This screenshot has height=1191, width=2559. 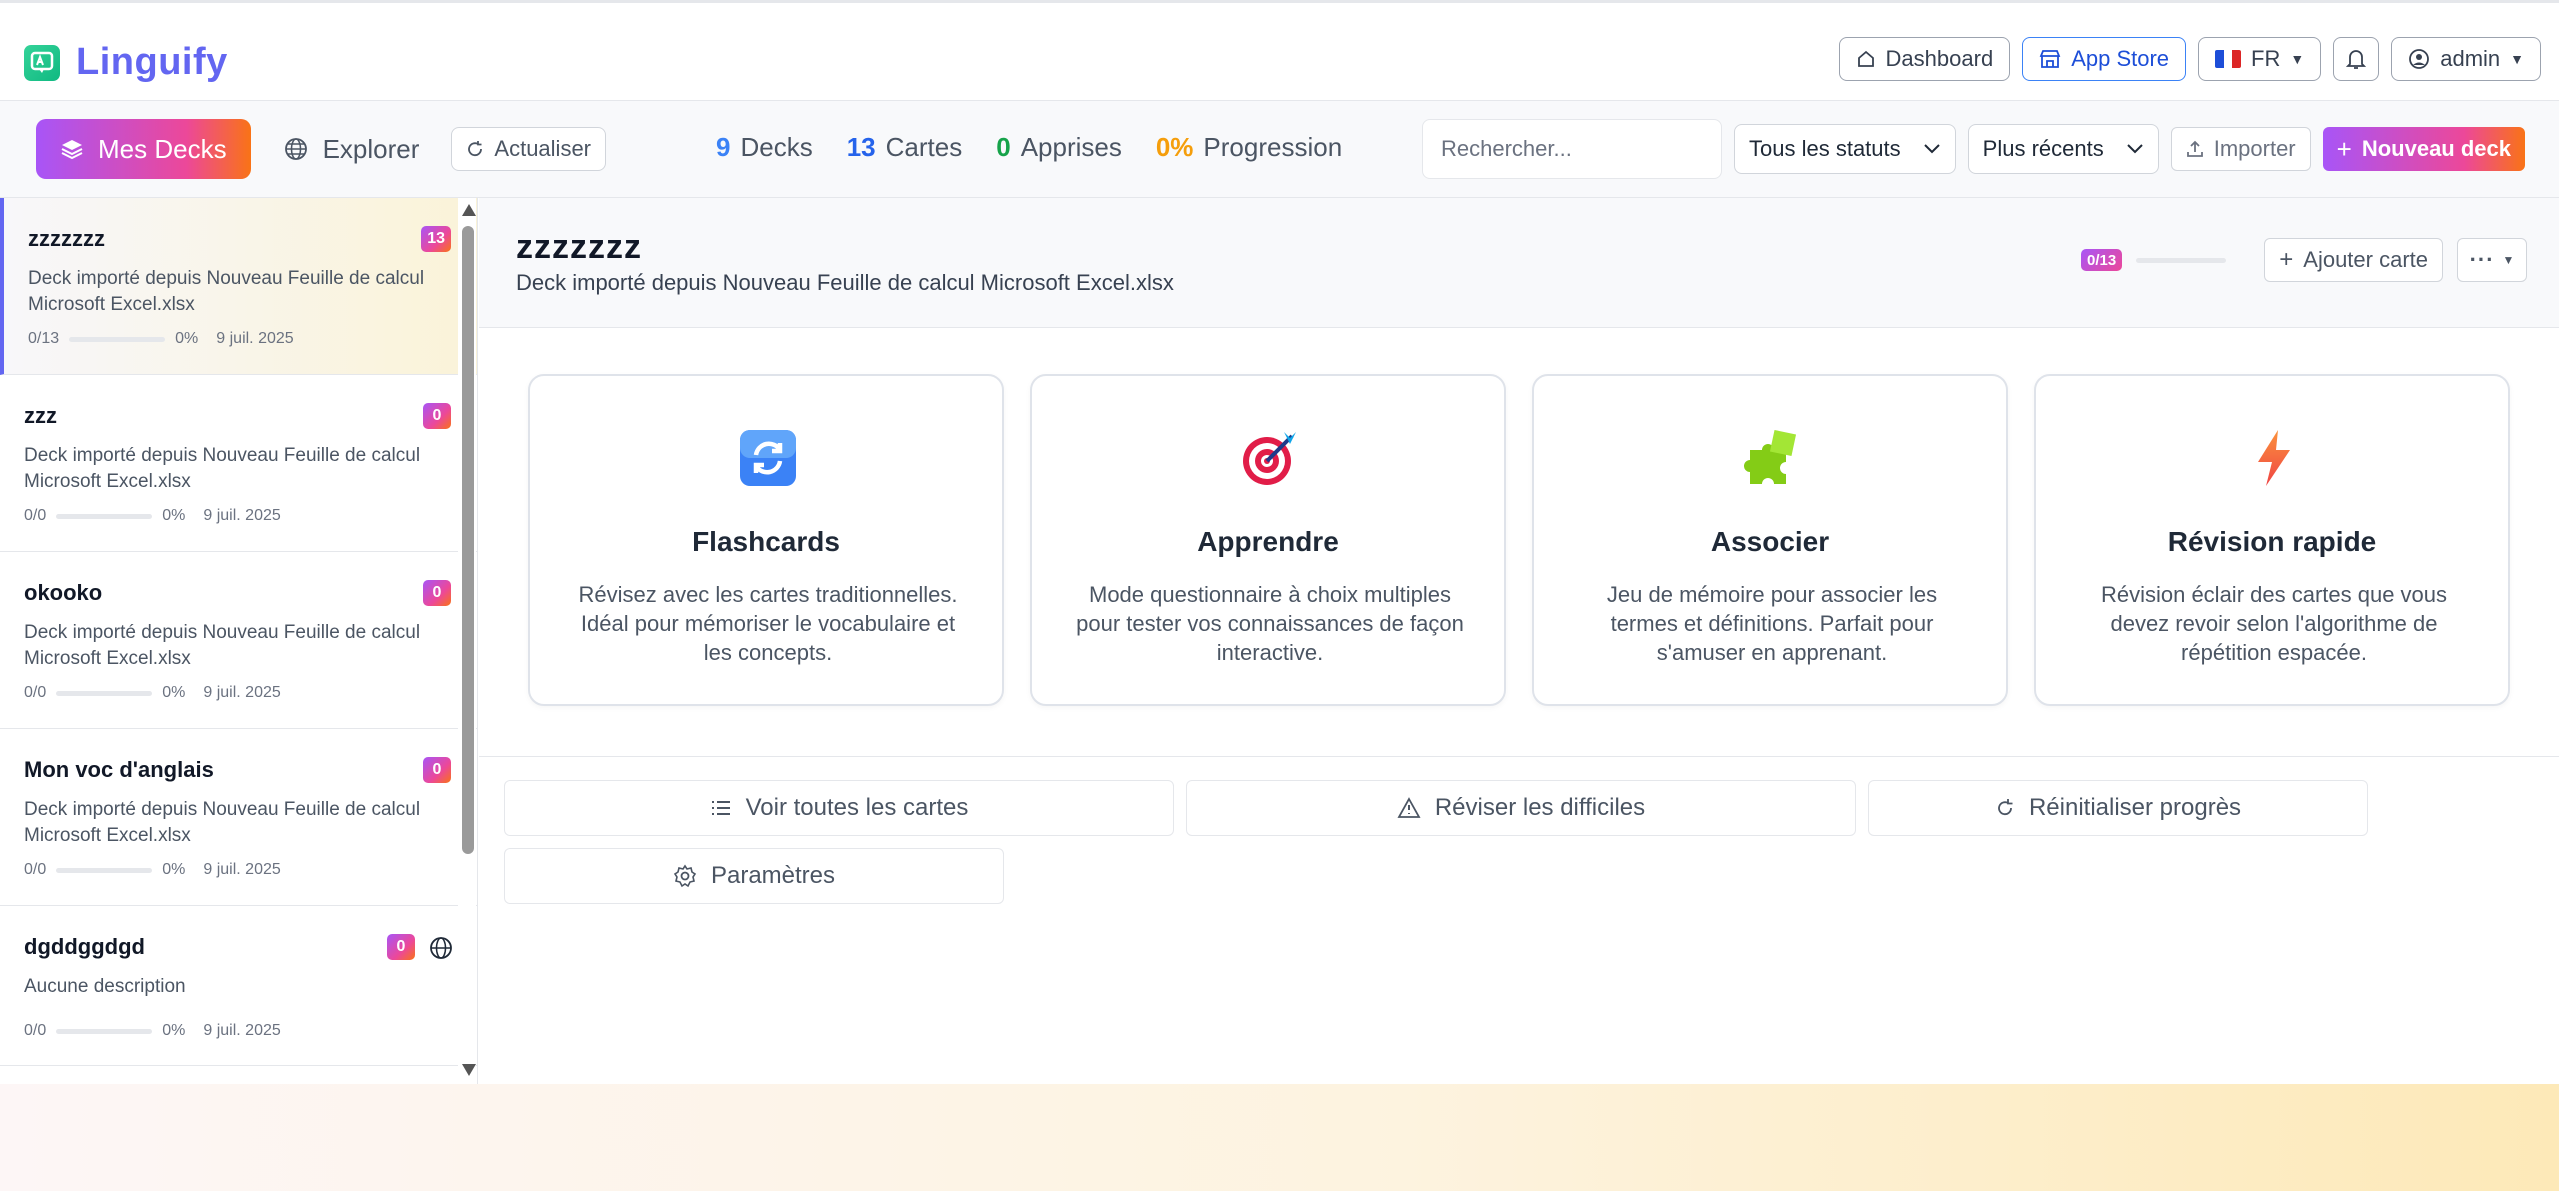 I want to click on deck-progress: 0/13 0% 9 juil. 2025, so click(x=161, y=338).